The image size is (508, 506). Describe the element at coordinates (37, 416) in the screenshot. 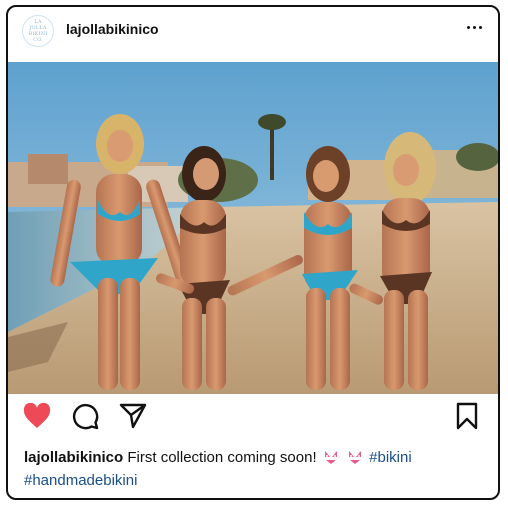

I see `heart-icon` at that location.